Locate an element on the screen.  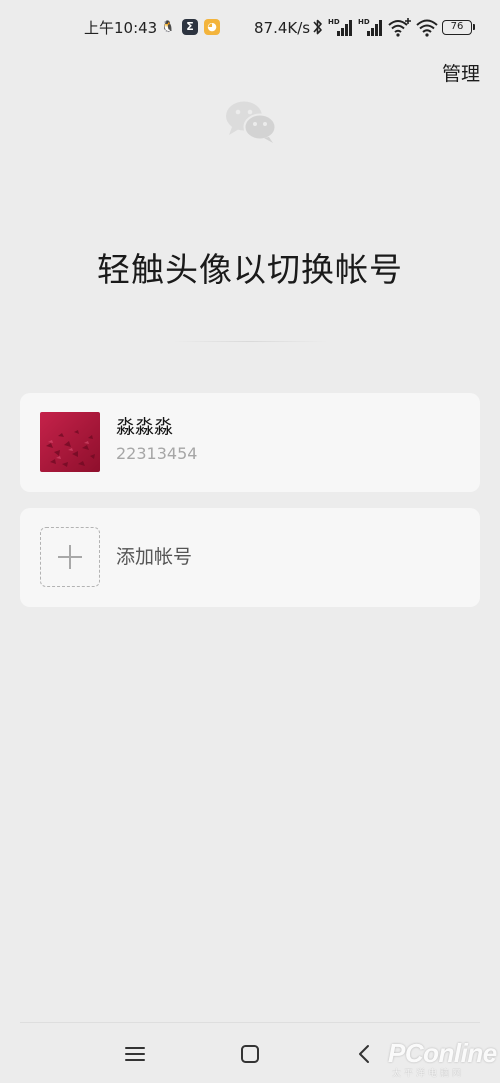
wifi-plus-icon is located at coordinates (399, 27).